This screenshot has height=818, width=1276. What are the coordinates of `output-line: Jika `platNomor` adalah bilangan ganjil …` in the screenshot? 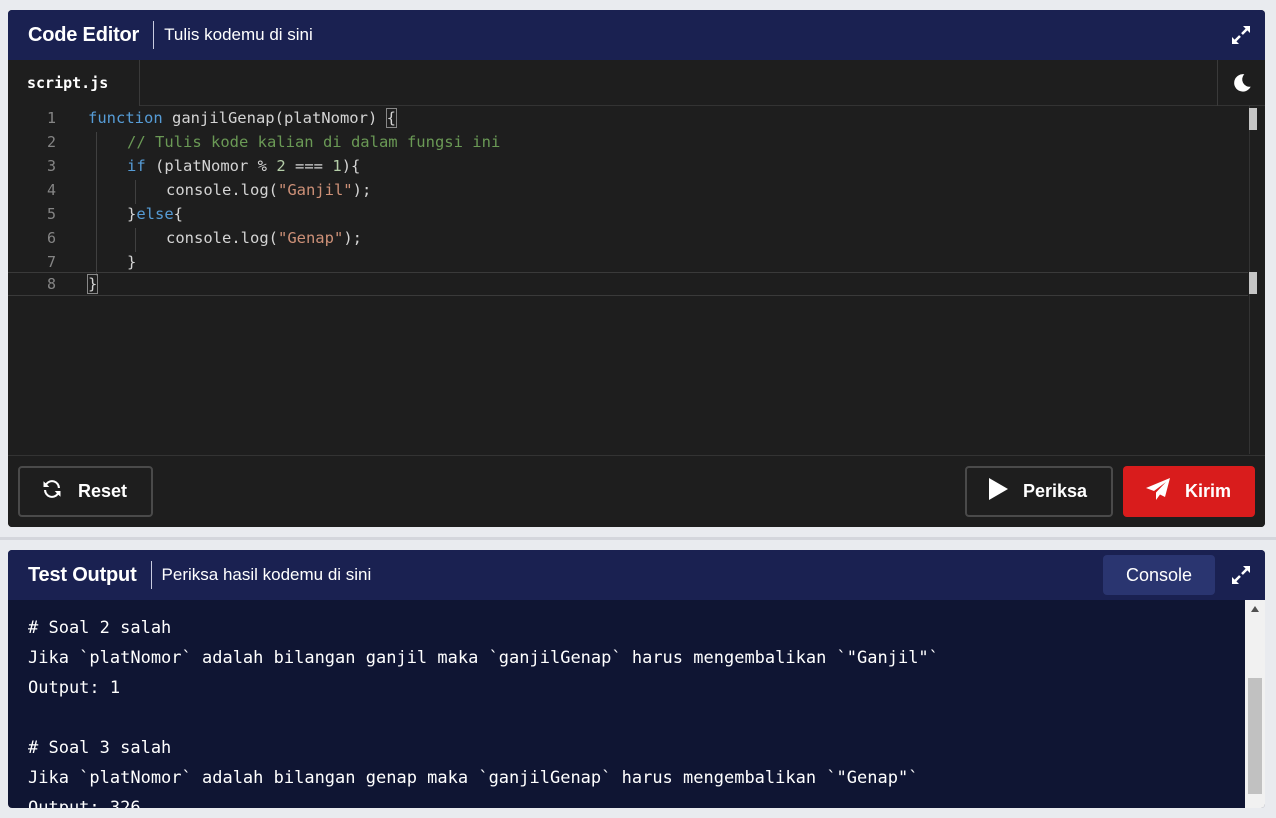 It's located at (483, 658).